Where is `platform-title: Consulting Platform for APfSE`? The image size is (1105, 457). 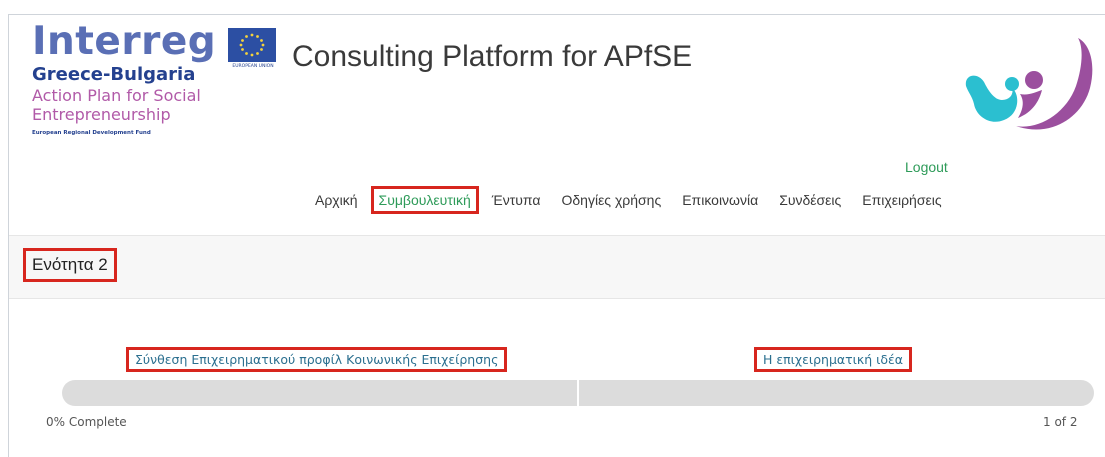 platform-title: Consulting Platform for APfSE is located at coordinates (492, 56).